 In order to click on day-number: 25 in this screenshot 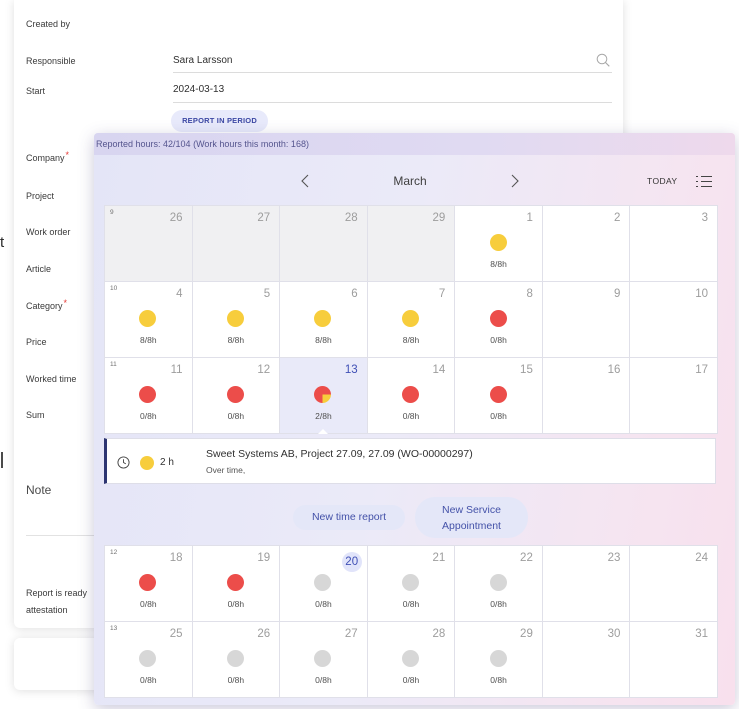, I will do `click(176, 634)`.